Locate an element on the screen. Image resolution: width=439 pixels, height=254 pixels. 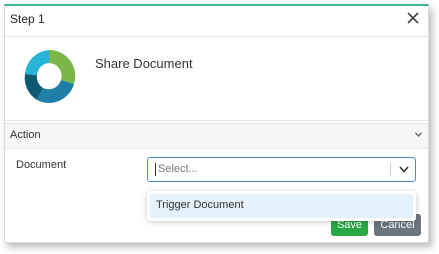
step-name: Share Document is located at coordinates (144, 63).